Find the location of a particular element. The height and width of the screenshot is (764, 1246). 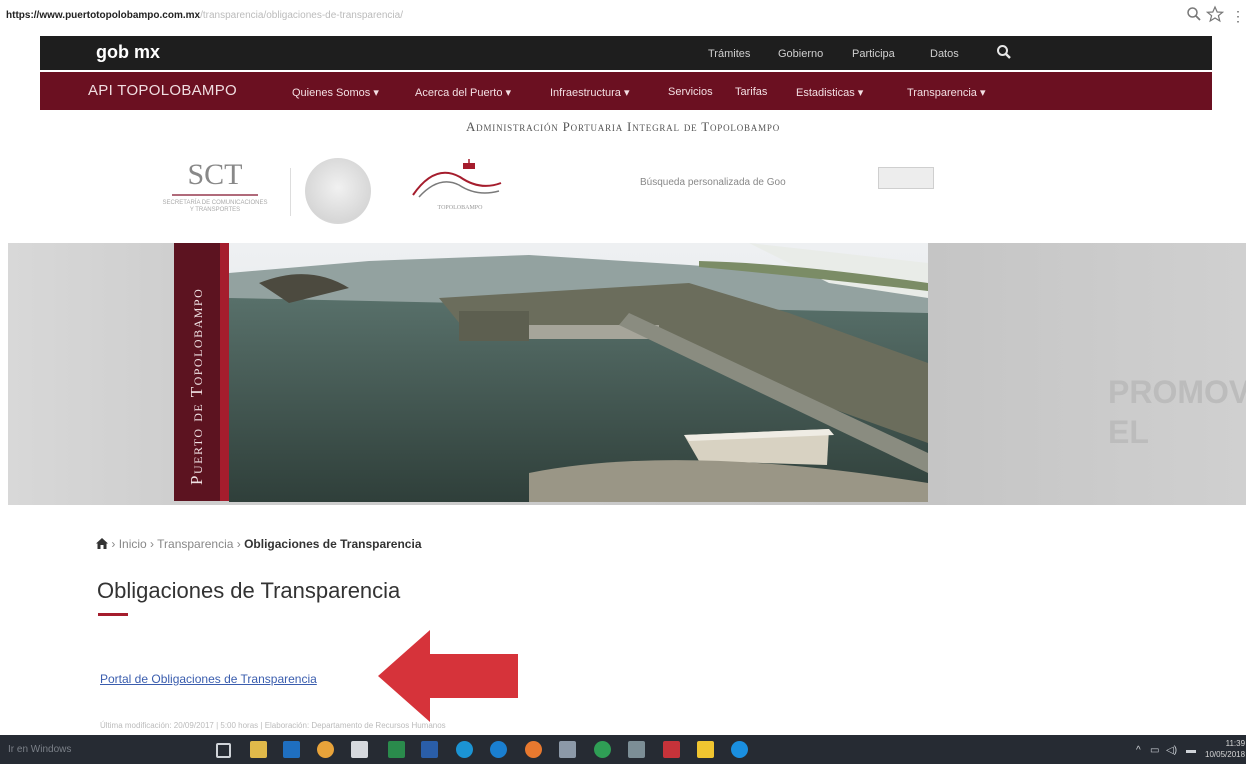

port-logo: TOPOLOBAMPO is located at coordinates (460, 195).